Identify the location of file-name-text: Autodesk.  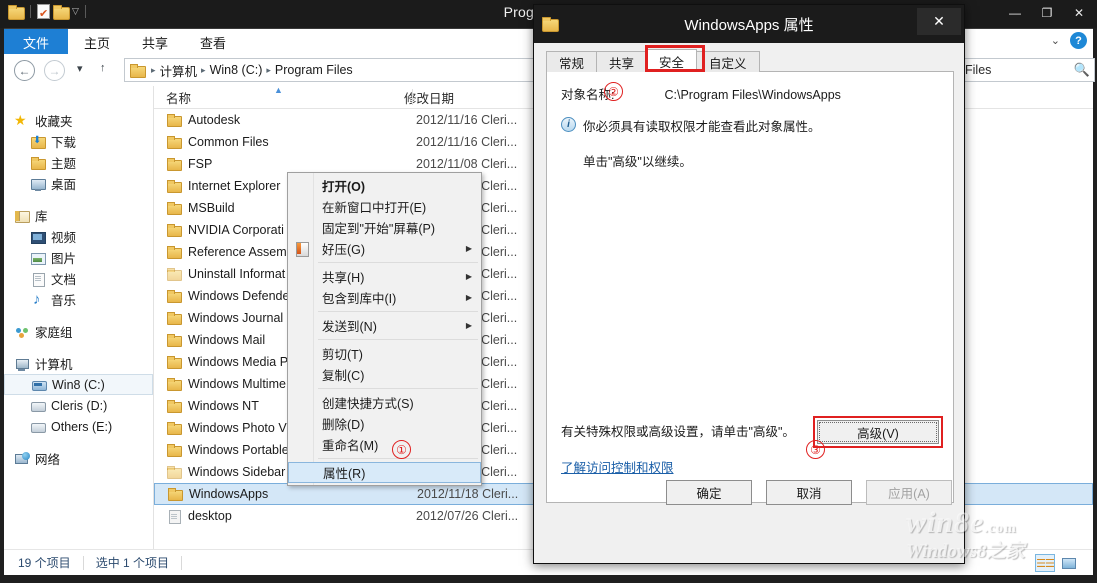
(214, 120).